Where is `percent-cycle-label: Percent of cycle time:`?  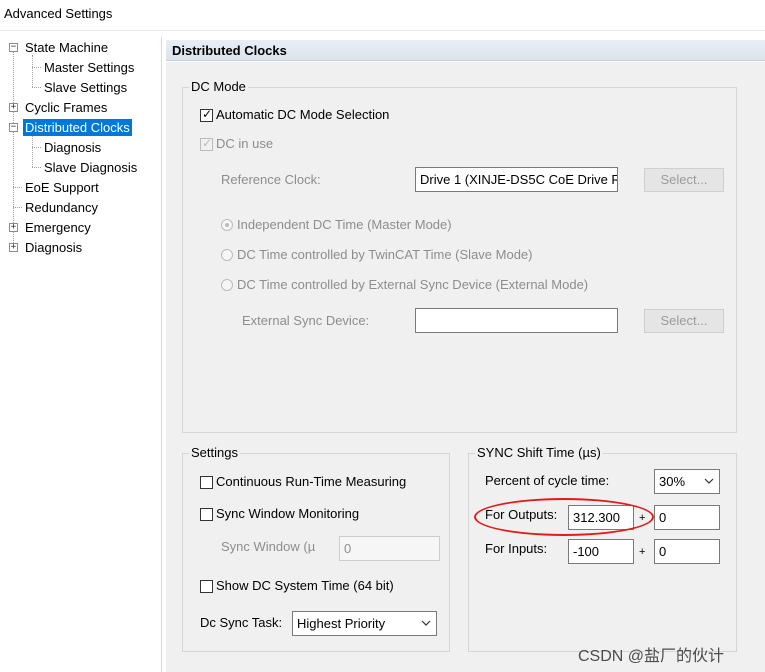
percent-cycle-label: Percent of cycle time: is located at coordinates (547, 480).